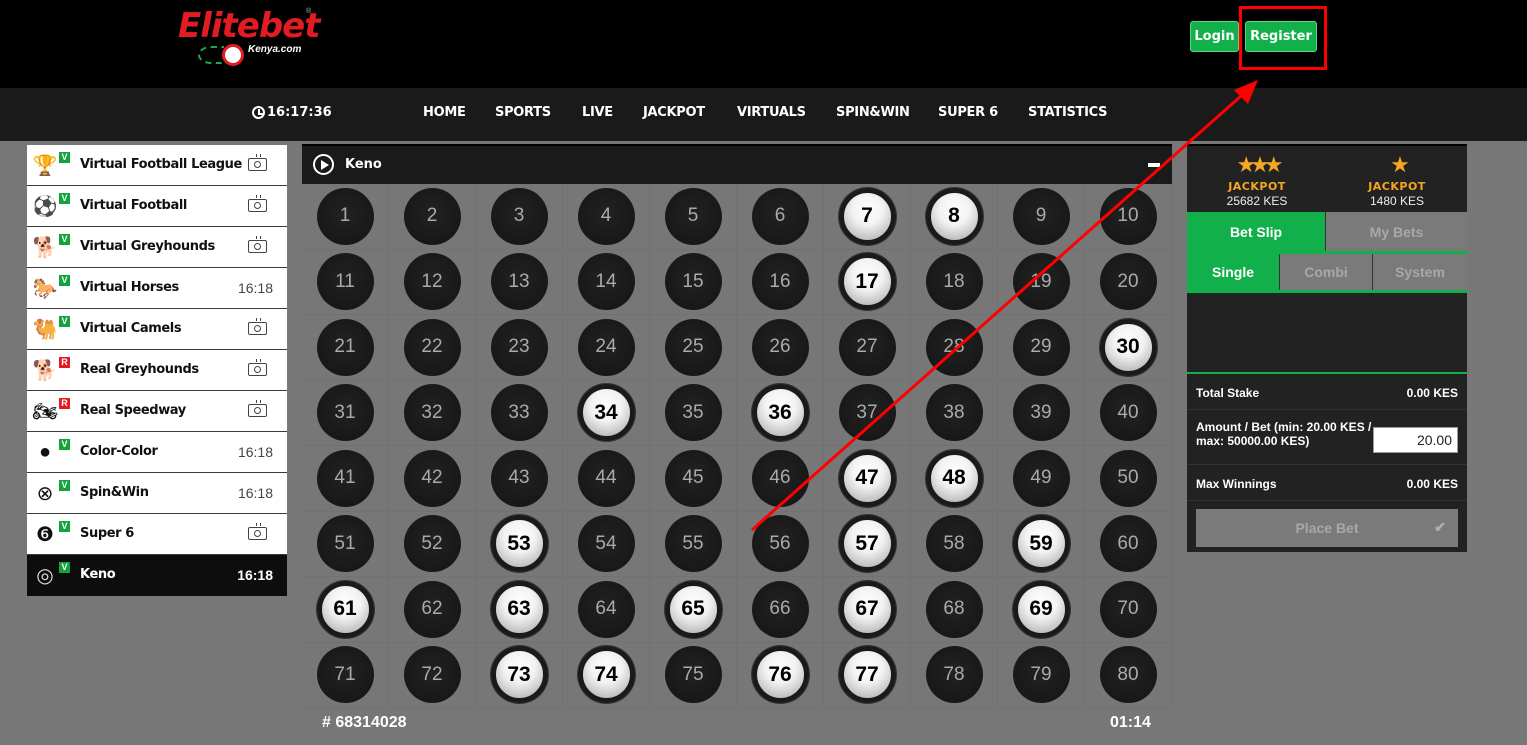  I want to click on nav-super6: SUPER 6, so click(968, 112).